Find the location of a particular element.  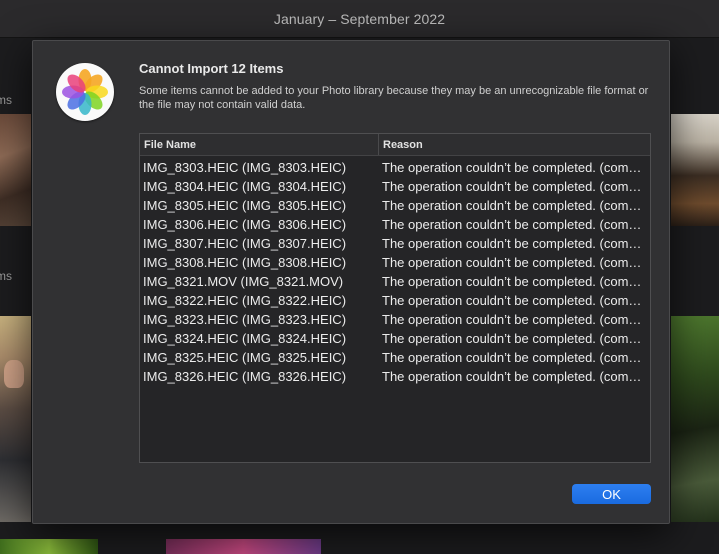

ok-button: OK is located at coordinates (611, 494).